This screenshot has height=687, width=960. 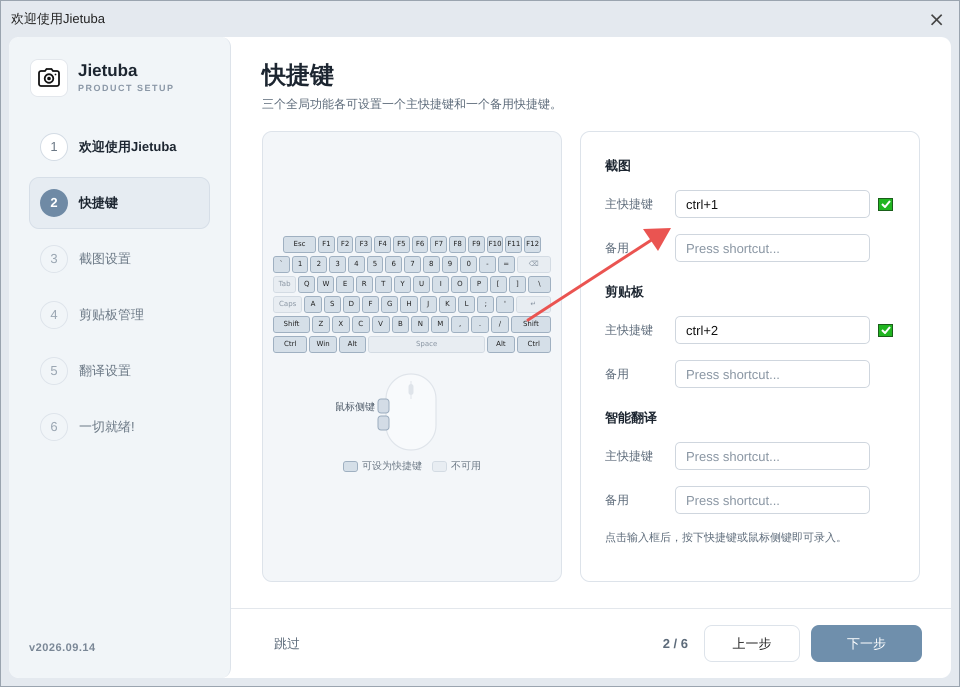 What do you see at coordinates (466, 467) in the screenshot?
I see `legend-label: 不可用` at bounding box center [466, 467].